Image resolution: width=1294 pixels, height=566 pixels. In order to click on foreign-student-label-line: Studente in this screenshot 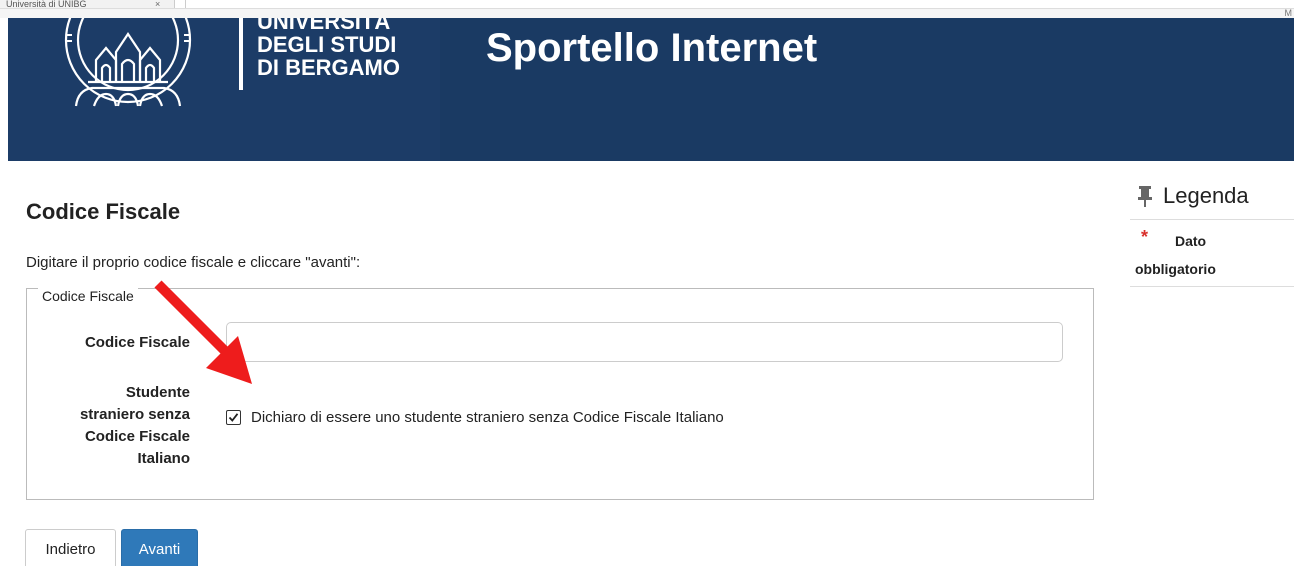, I will do `click(157, 392)`.